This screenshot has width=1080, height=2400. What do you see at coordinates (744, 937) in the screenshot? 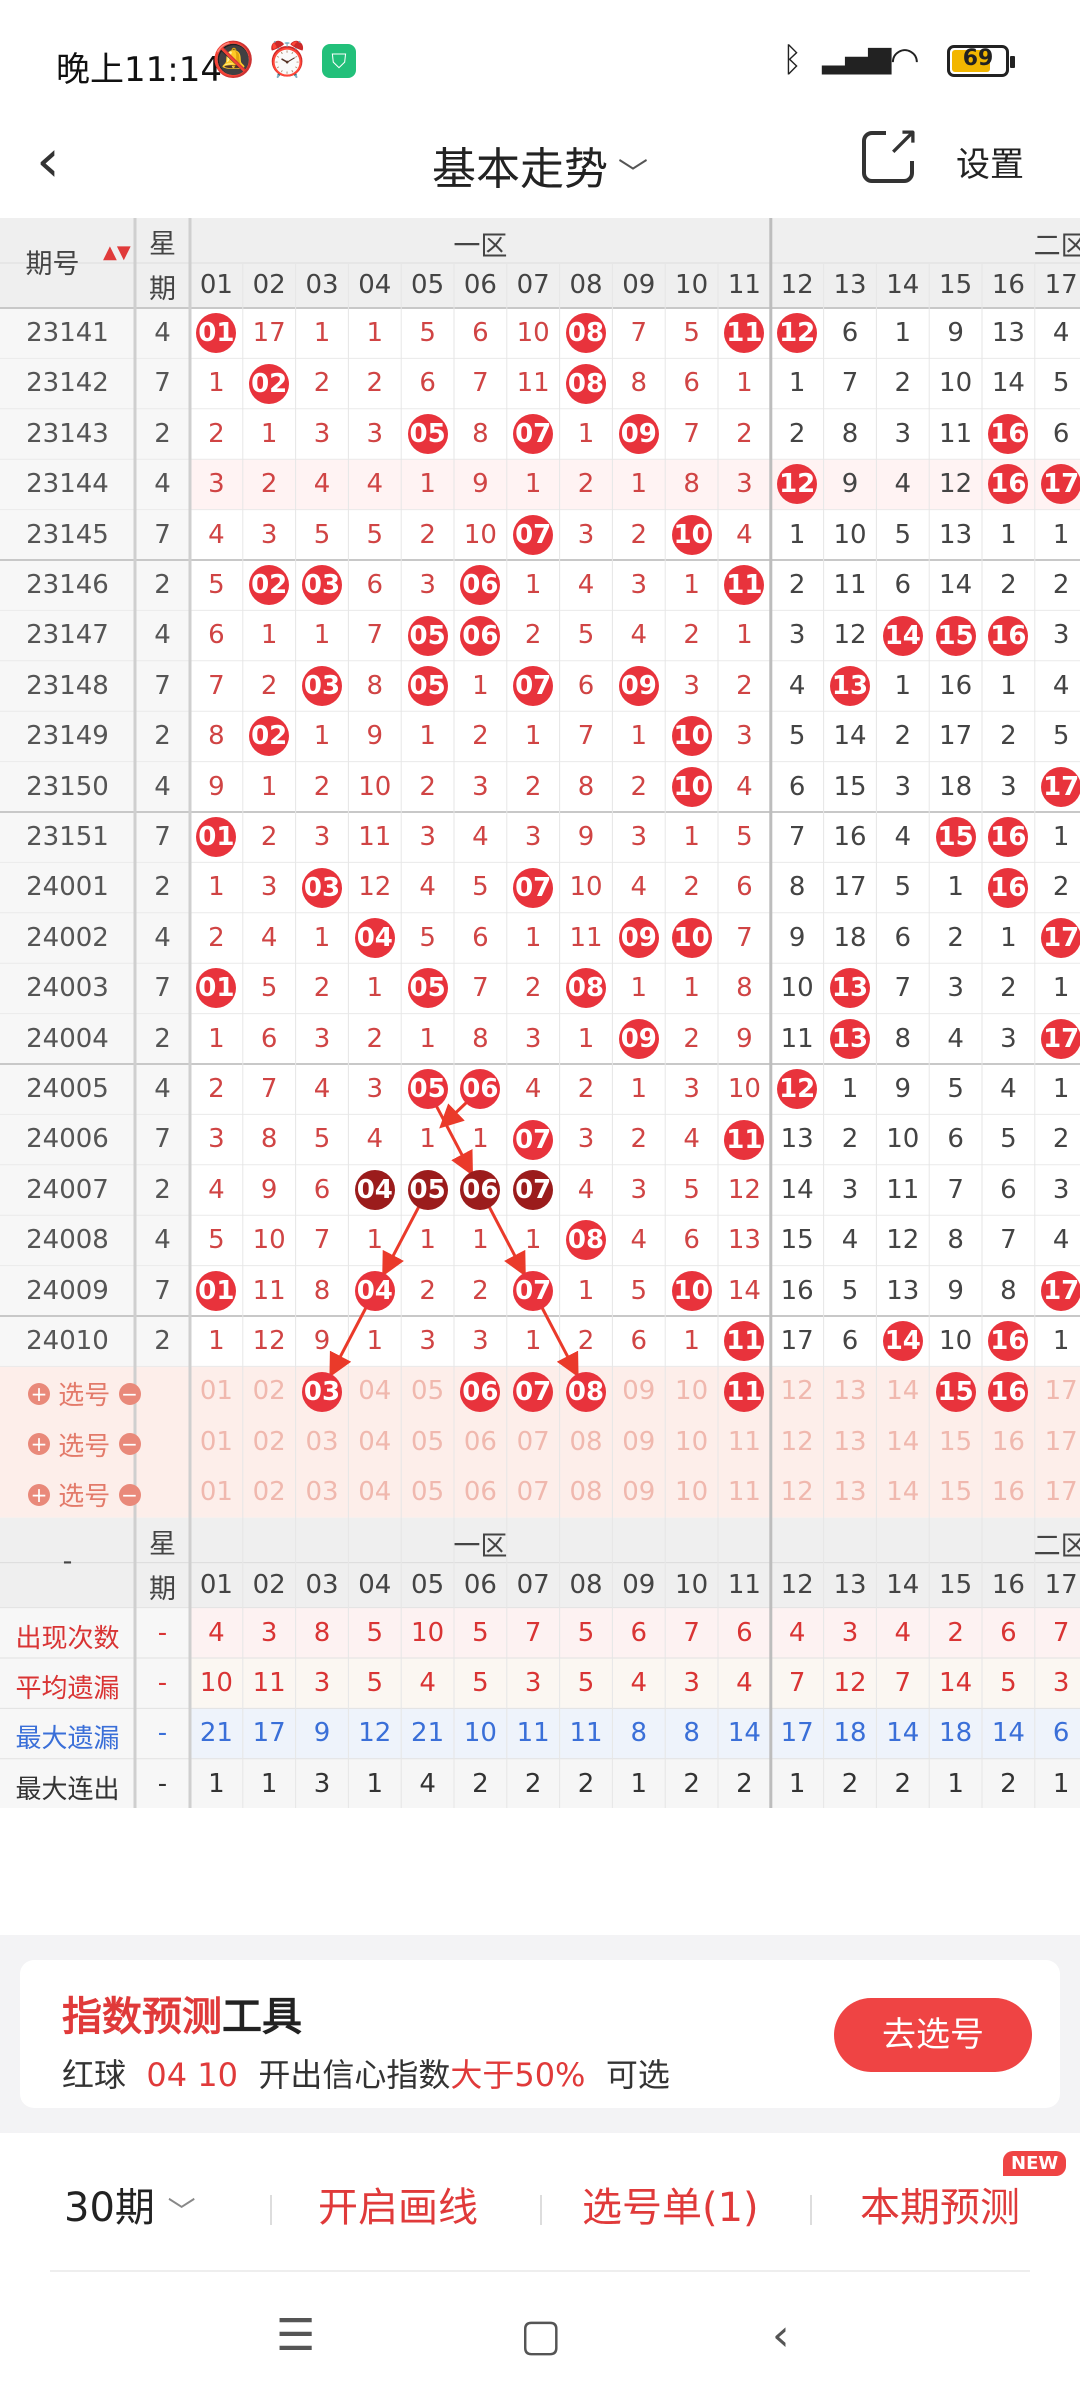
I see `miss-count: 7` at bounding box center [744, 937].